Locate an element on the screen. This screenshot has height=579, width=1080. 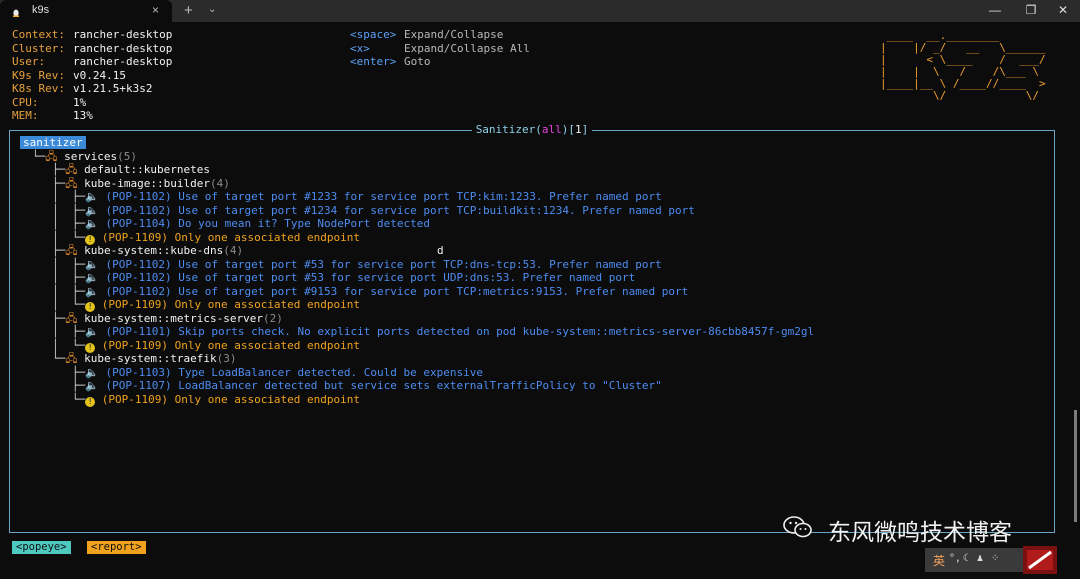
info-row-user: User: rancher-desktop is located at coordinates (92, 61).